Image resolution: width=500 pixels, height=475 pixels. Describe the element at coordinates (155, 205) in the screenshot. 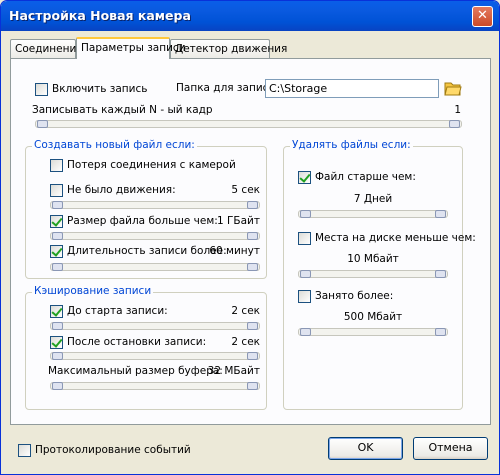

I see `no-motion-slider` at that location.